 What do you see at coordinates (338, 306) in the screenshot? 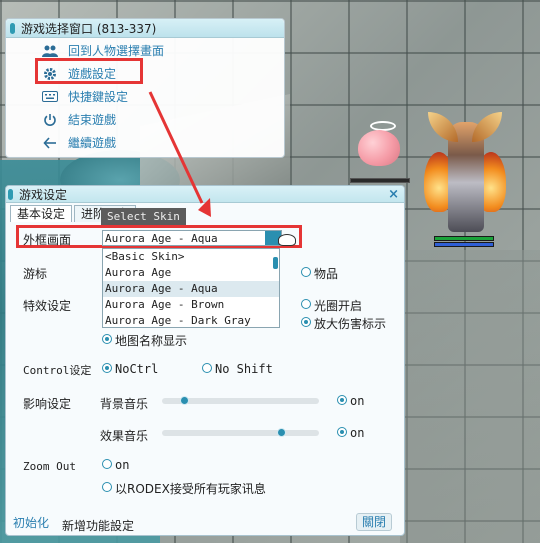
I see `halo-label: 光圈开启` at bounding box center [338, 306].